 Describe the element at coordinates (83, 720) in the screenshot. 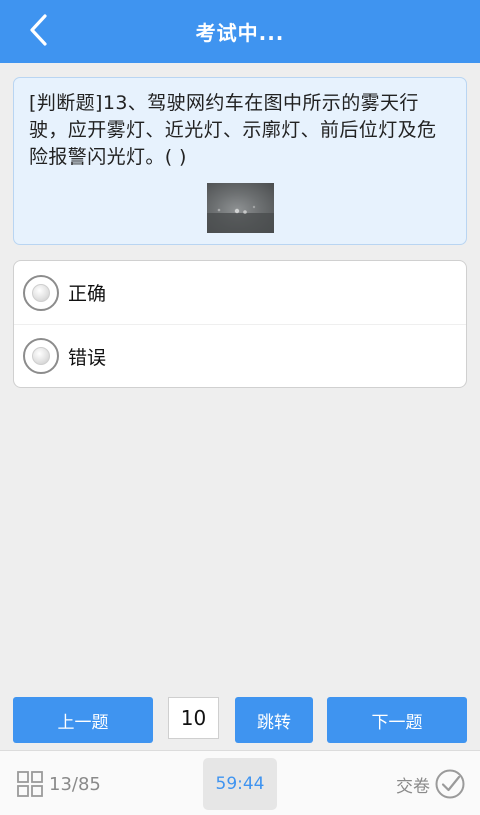

I see `prev-question-button: 上一题` at that location.